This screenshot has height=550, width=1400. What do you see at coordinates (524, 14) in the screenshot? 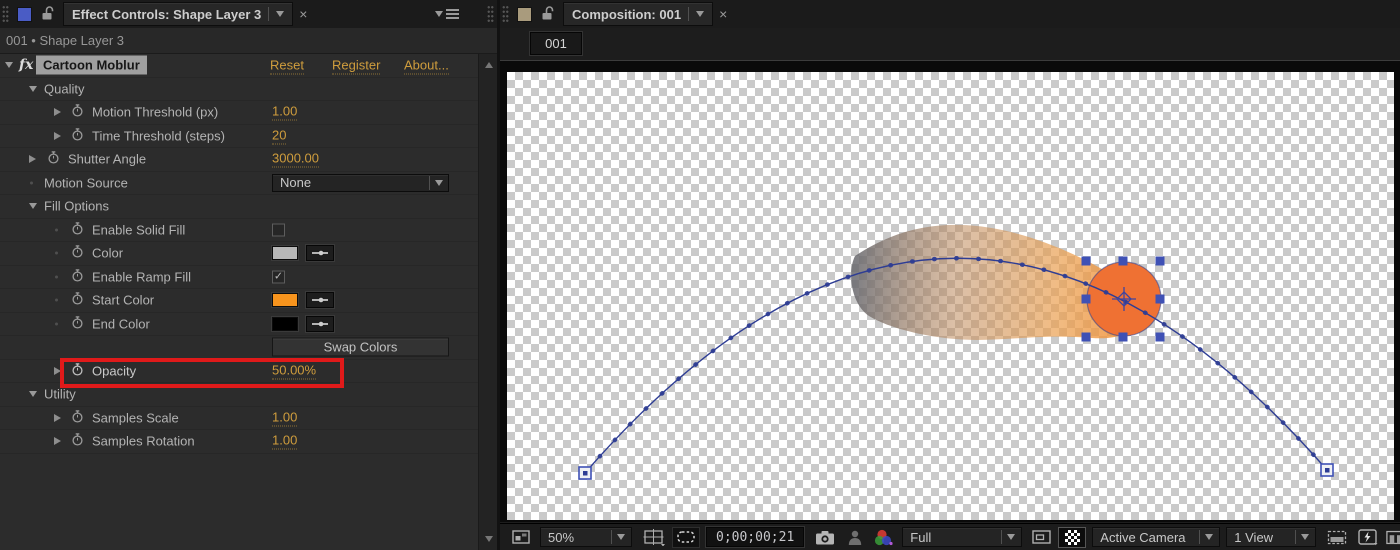
I see `comp-color-swatch` at bounding box center [524, 14].